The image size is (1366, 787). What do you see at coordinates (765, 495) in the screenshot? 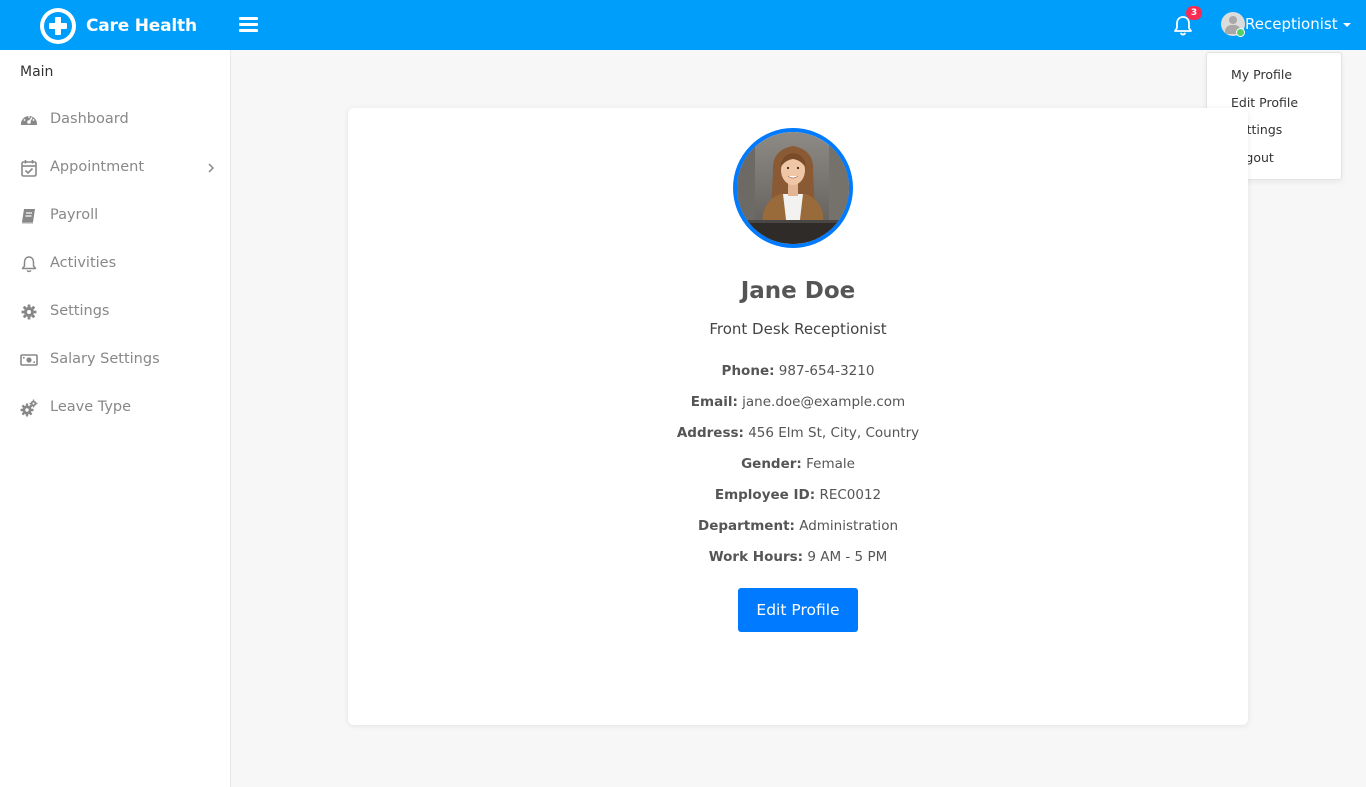
I see `field-label: Employee ID:` at bounding box center [765, 495].